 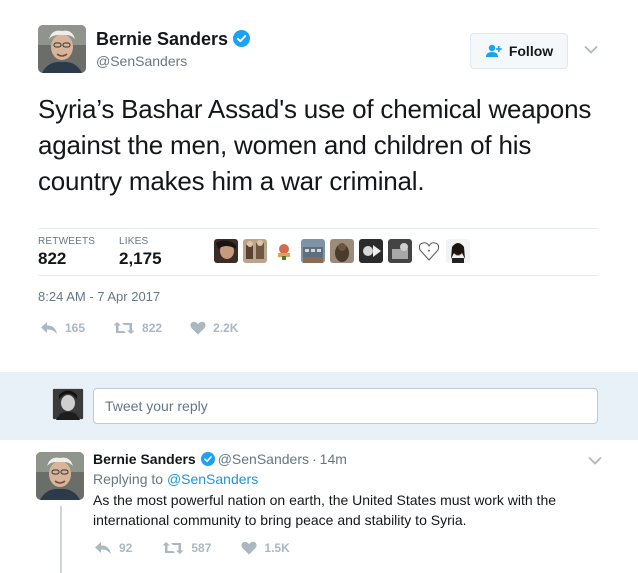 What do you see at coordinates (595, 462) in the screenshot?
I see `thread-more-options-chevron-down-icon` at bounding box center [595, 462].